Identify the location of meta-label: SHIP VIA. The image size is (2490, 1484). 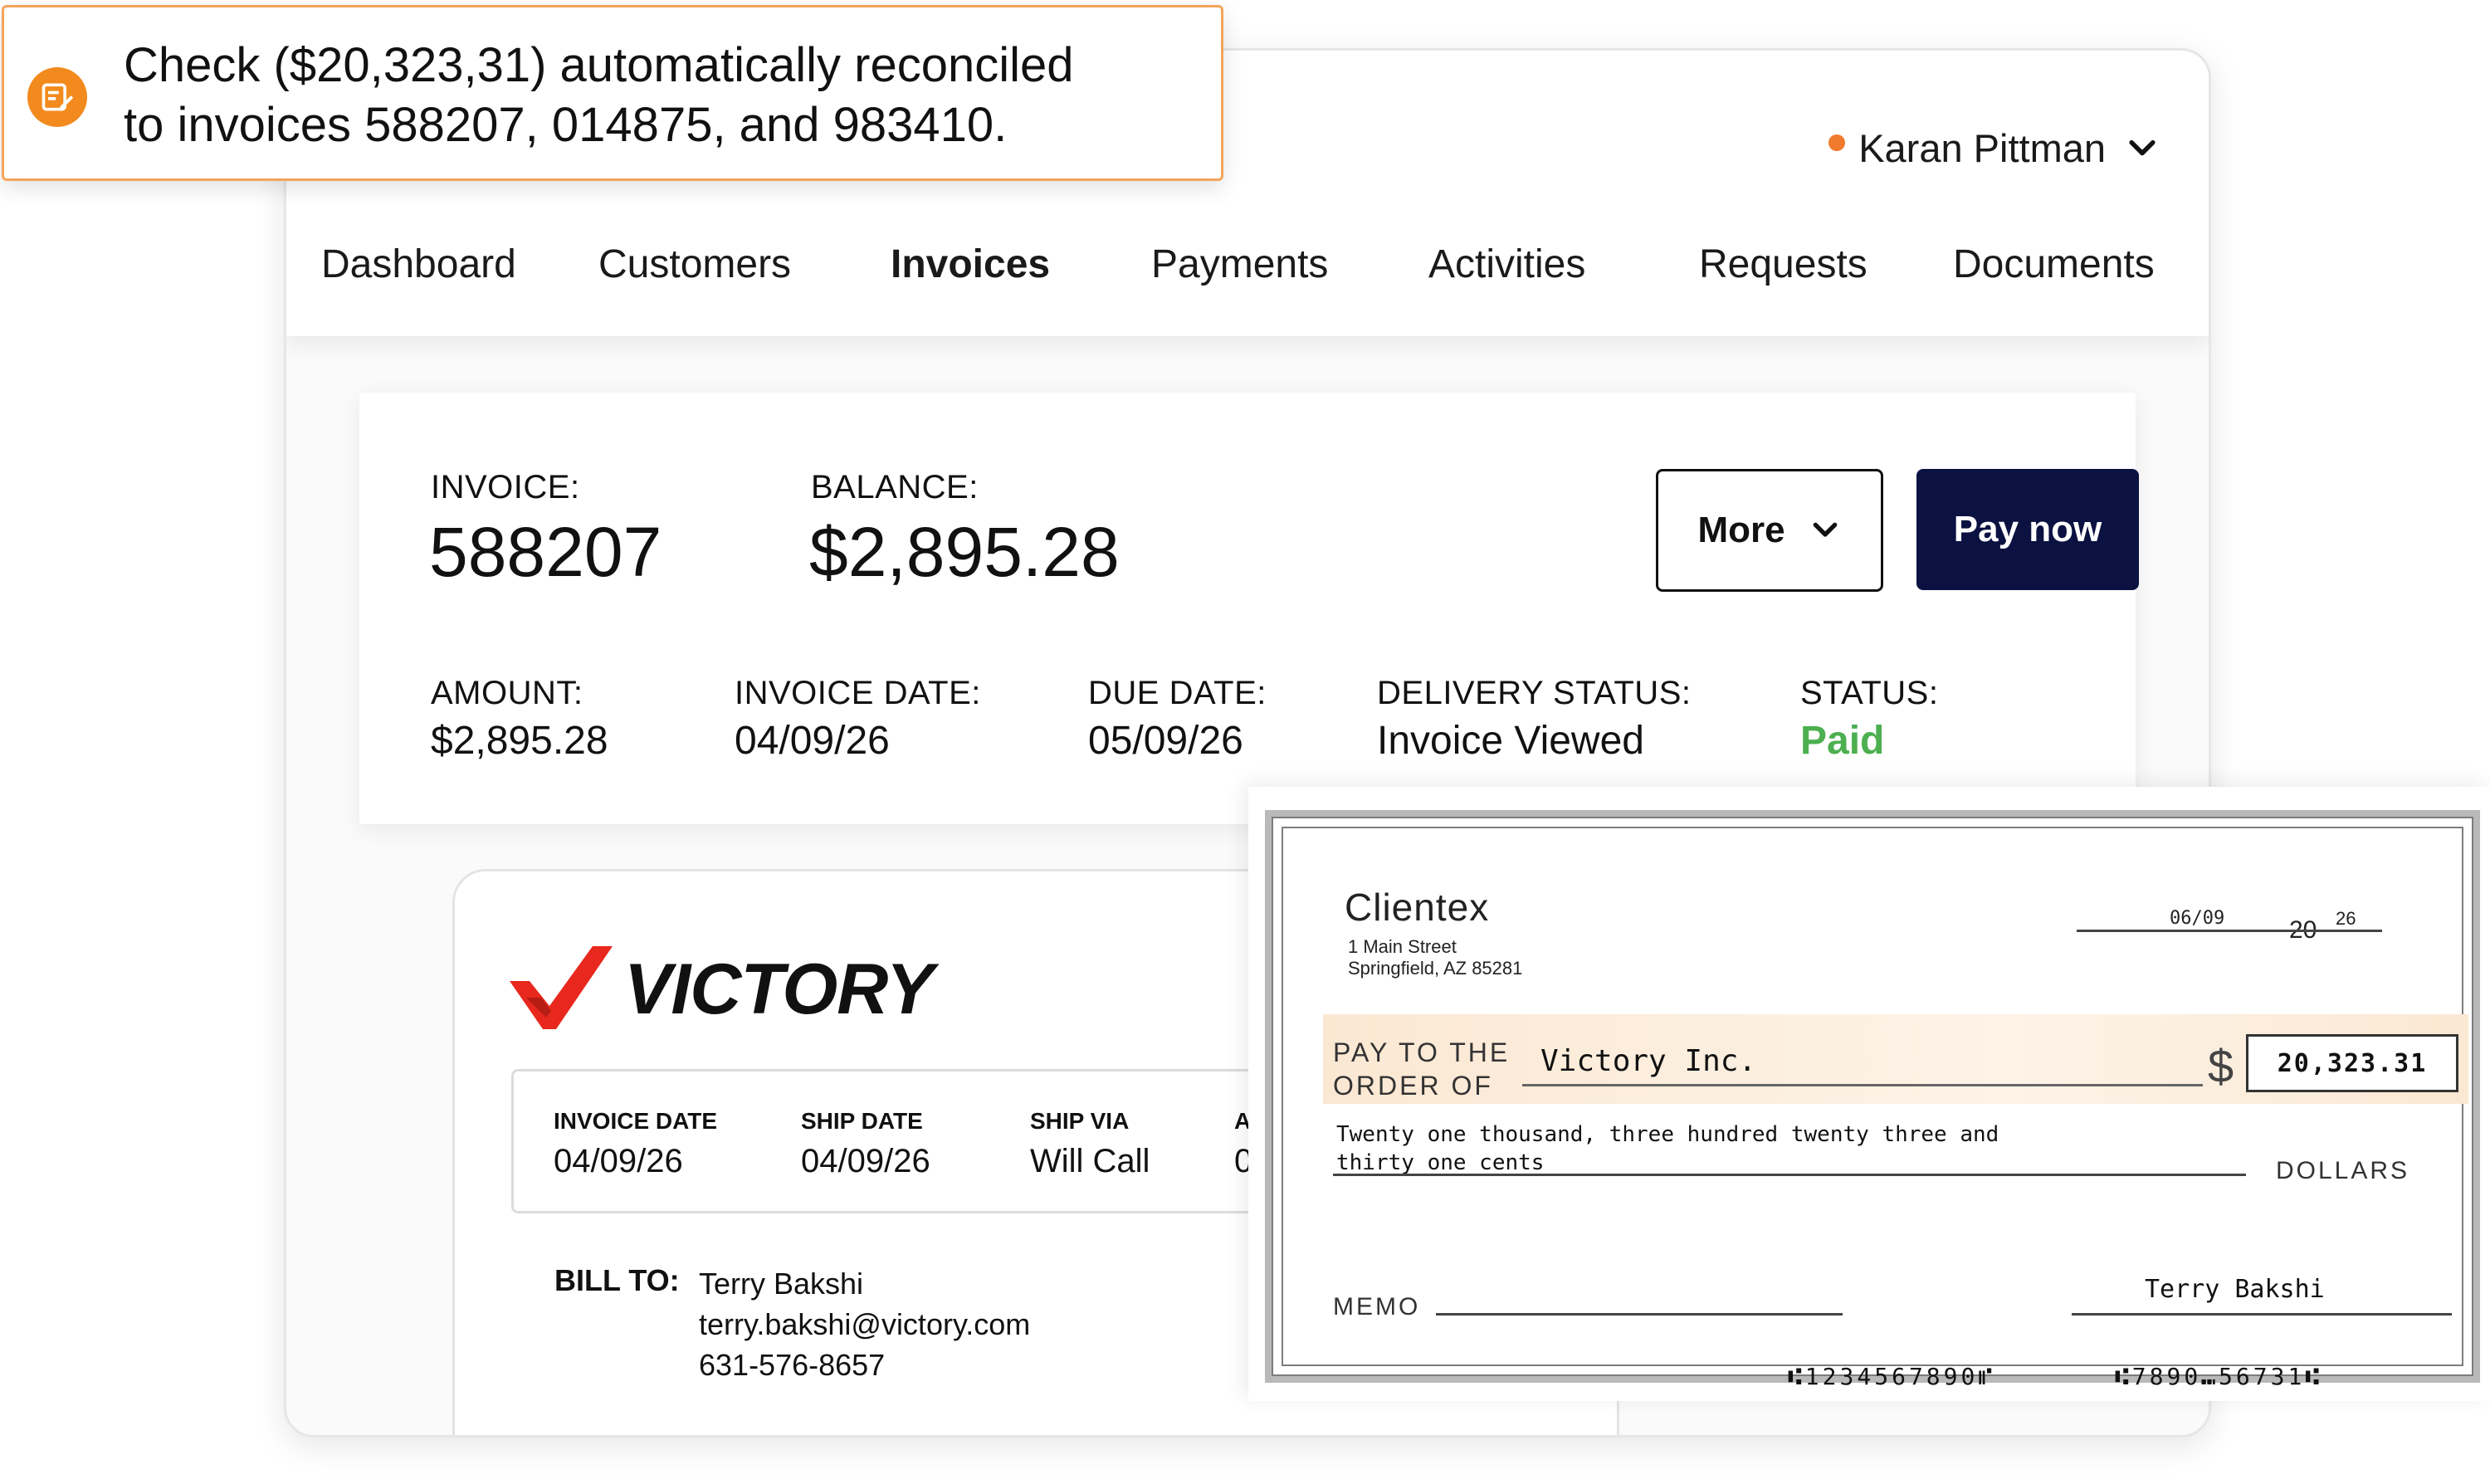
(1080, 1121).